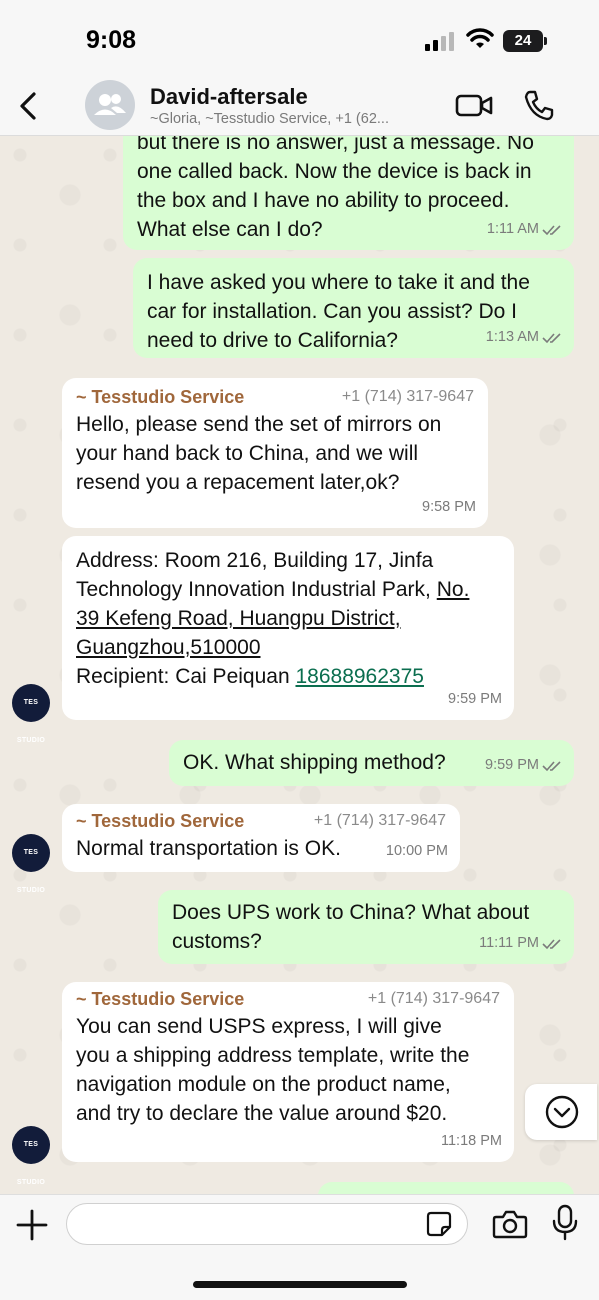 Image resolution: width=599 pixels, height=1300 pixels. I want to click on message-text: Address: Room 216, Building 17, Jinfa, so click(255, 560).